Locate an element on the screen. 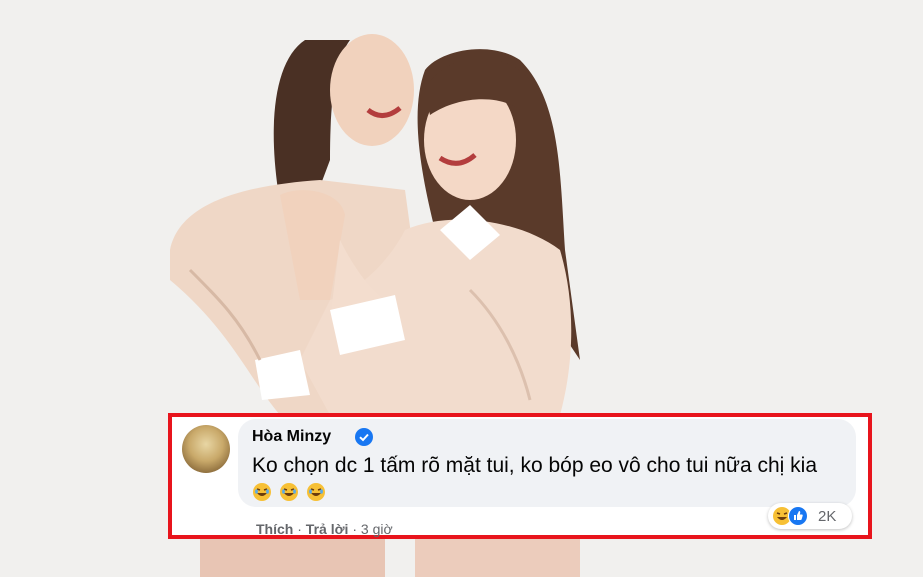 The image size is (923, 577). reply-link: Trả lời is located at coordinates (327, 529).